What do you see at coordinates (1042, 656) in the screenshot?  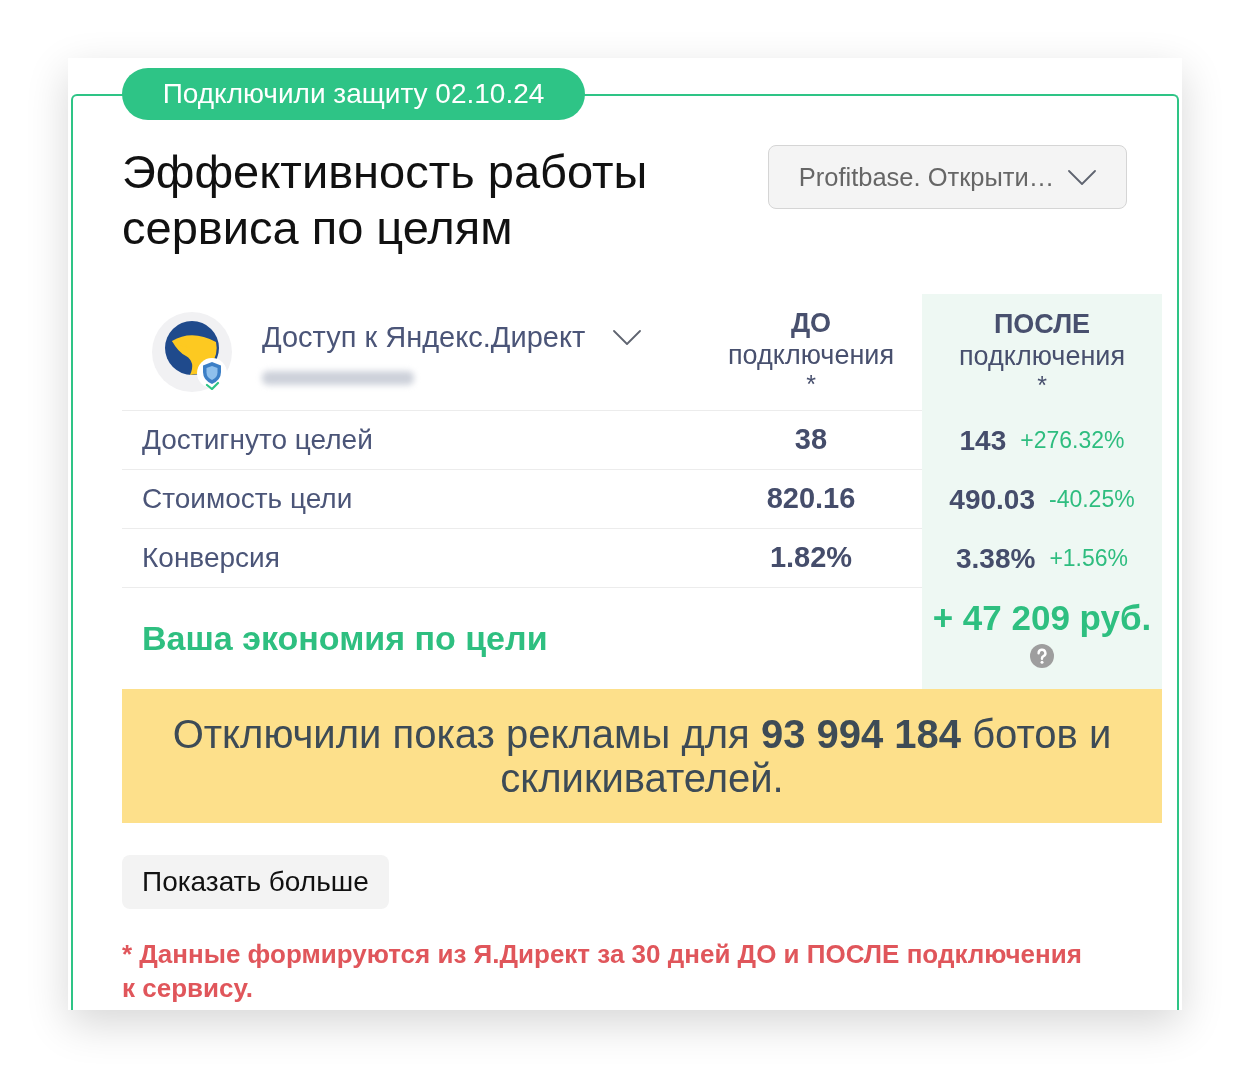 I see `help-icon` at bounding box center [1042, 656].